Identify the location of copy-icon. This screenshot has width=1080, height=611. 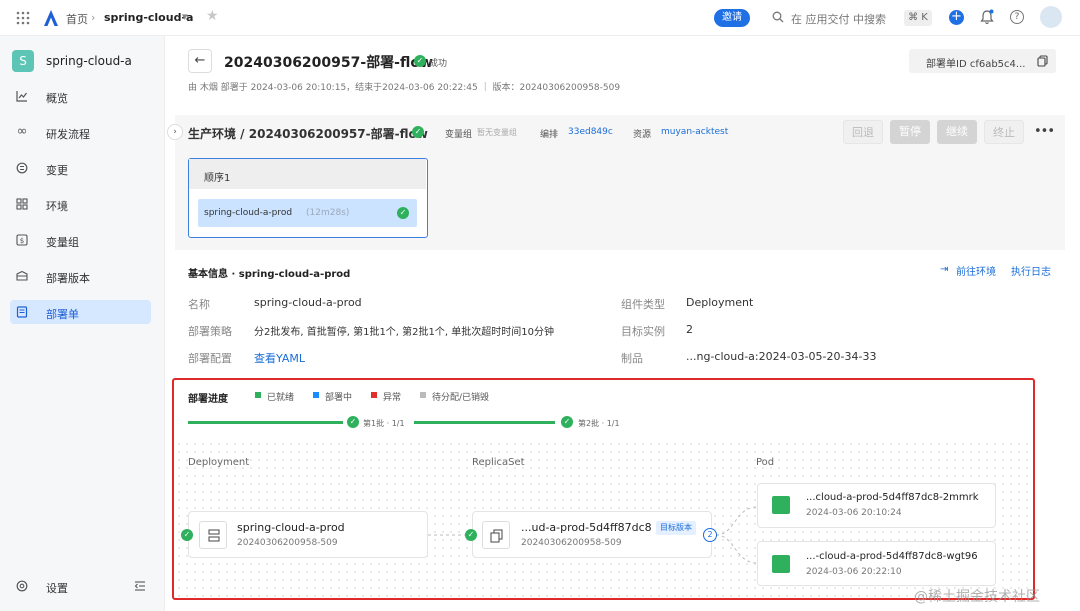
(1042, 61).